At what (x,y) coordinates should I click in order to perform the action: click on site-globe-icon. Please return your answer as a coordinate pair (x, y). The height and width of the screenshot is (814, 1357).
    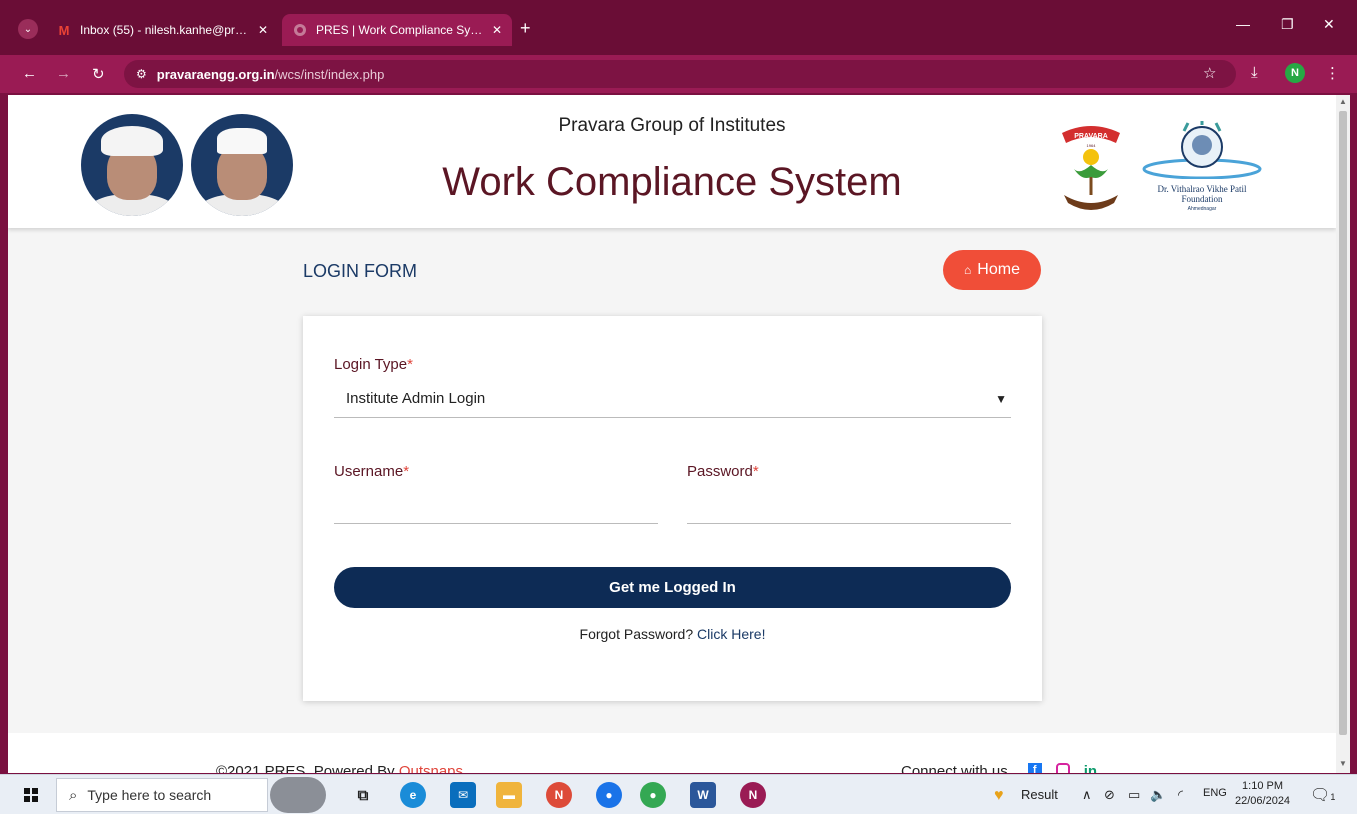
    Looking at the image, I should click on (300, 30).